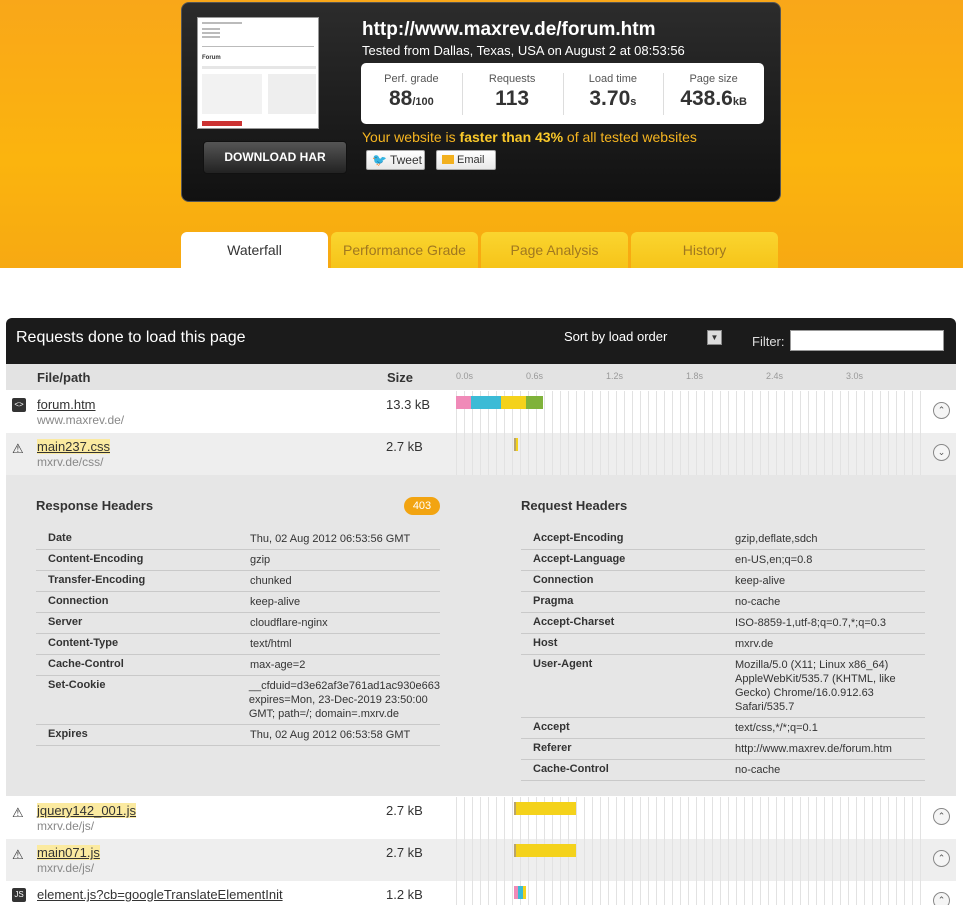 The width and height of the screenshot is (963, 905). Describe the element at coordinates (238, 644) in the screenshot. I see `header-row: Content-Type text/html` at that location.